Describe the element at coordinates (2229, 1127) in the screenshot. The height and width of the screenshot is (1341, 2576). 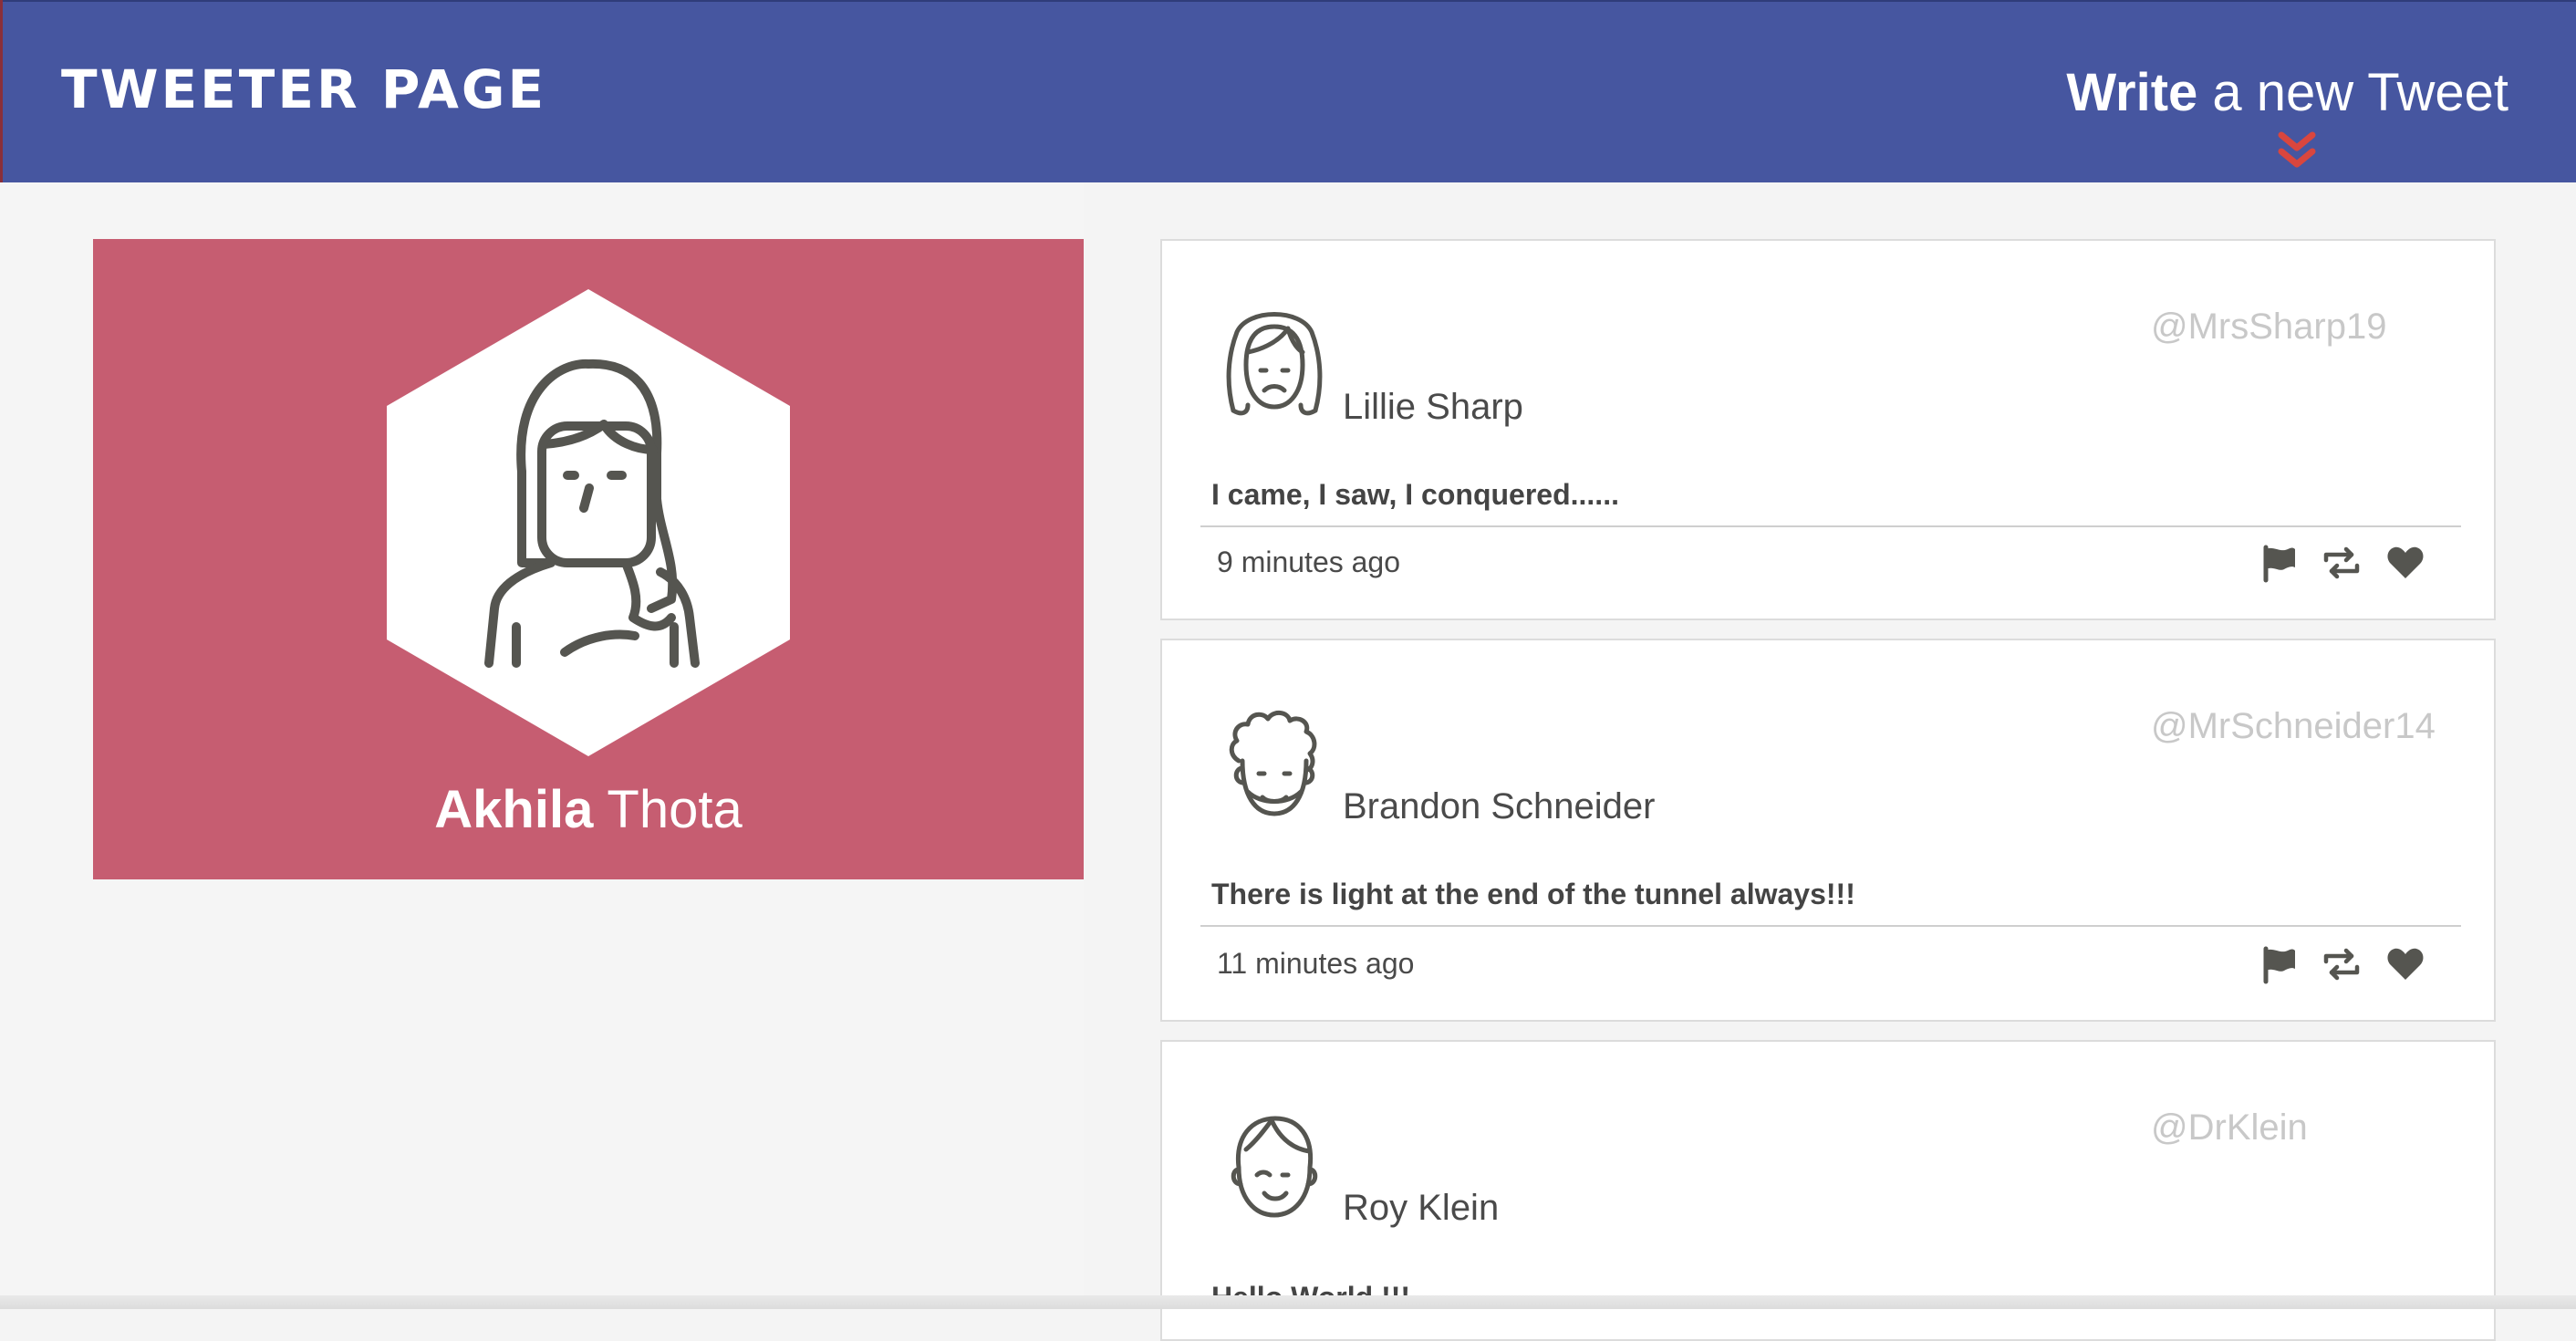
I see `tweet-author-handle: @DrKlein` at that location.